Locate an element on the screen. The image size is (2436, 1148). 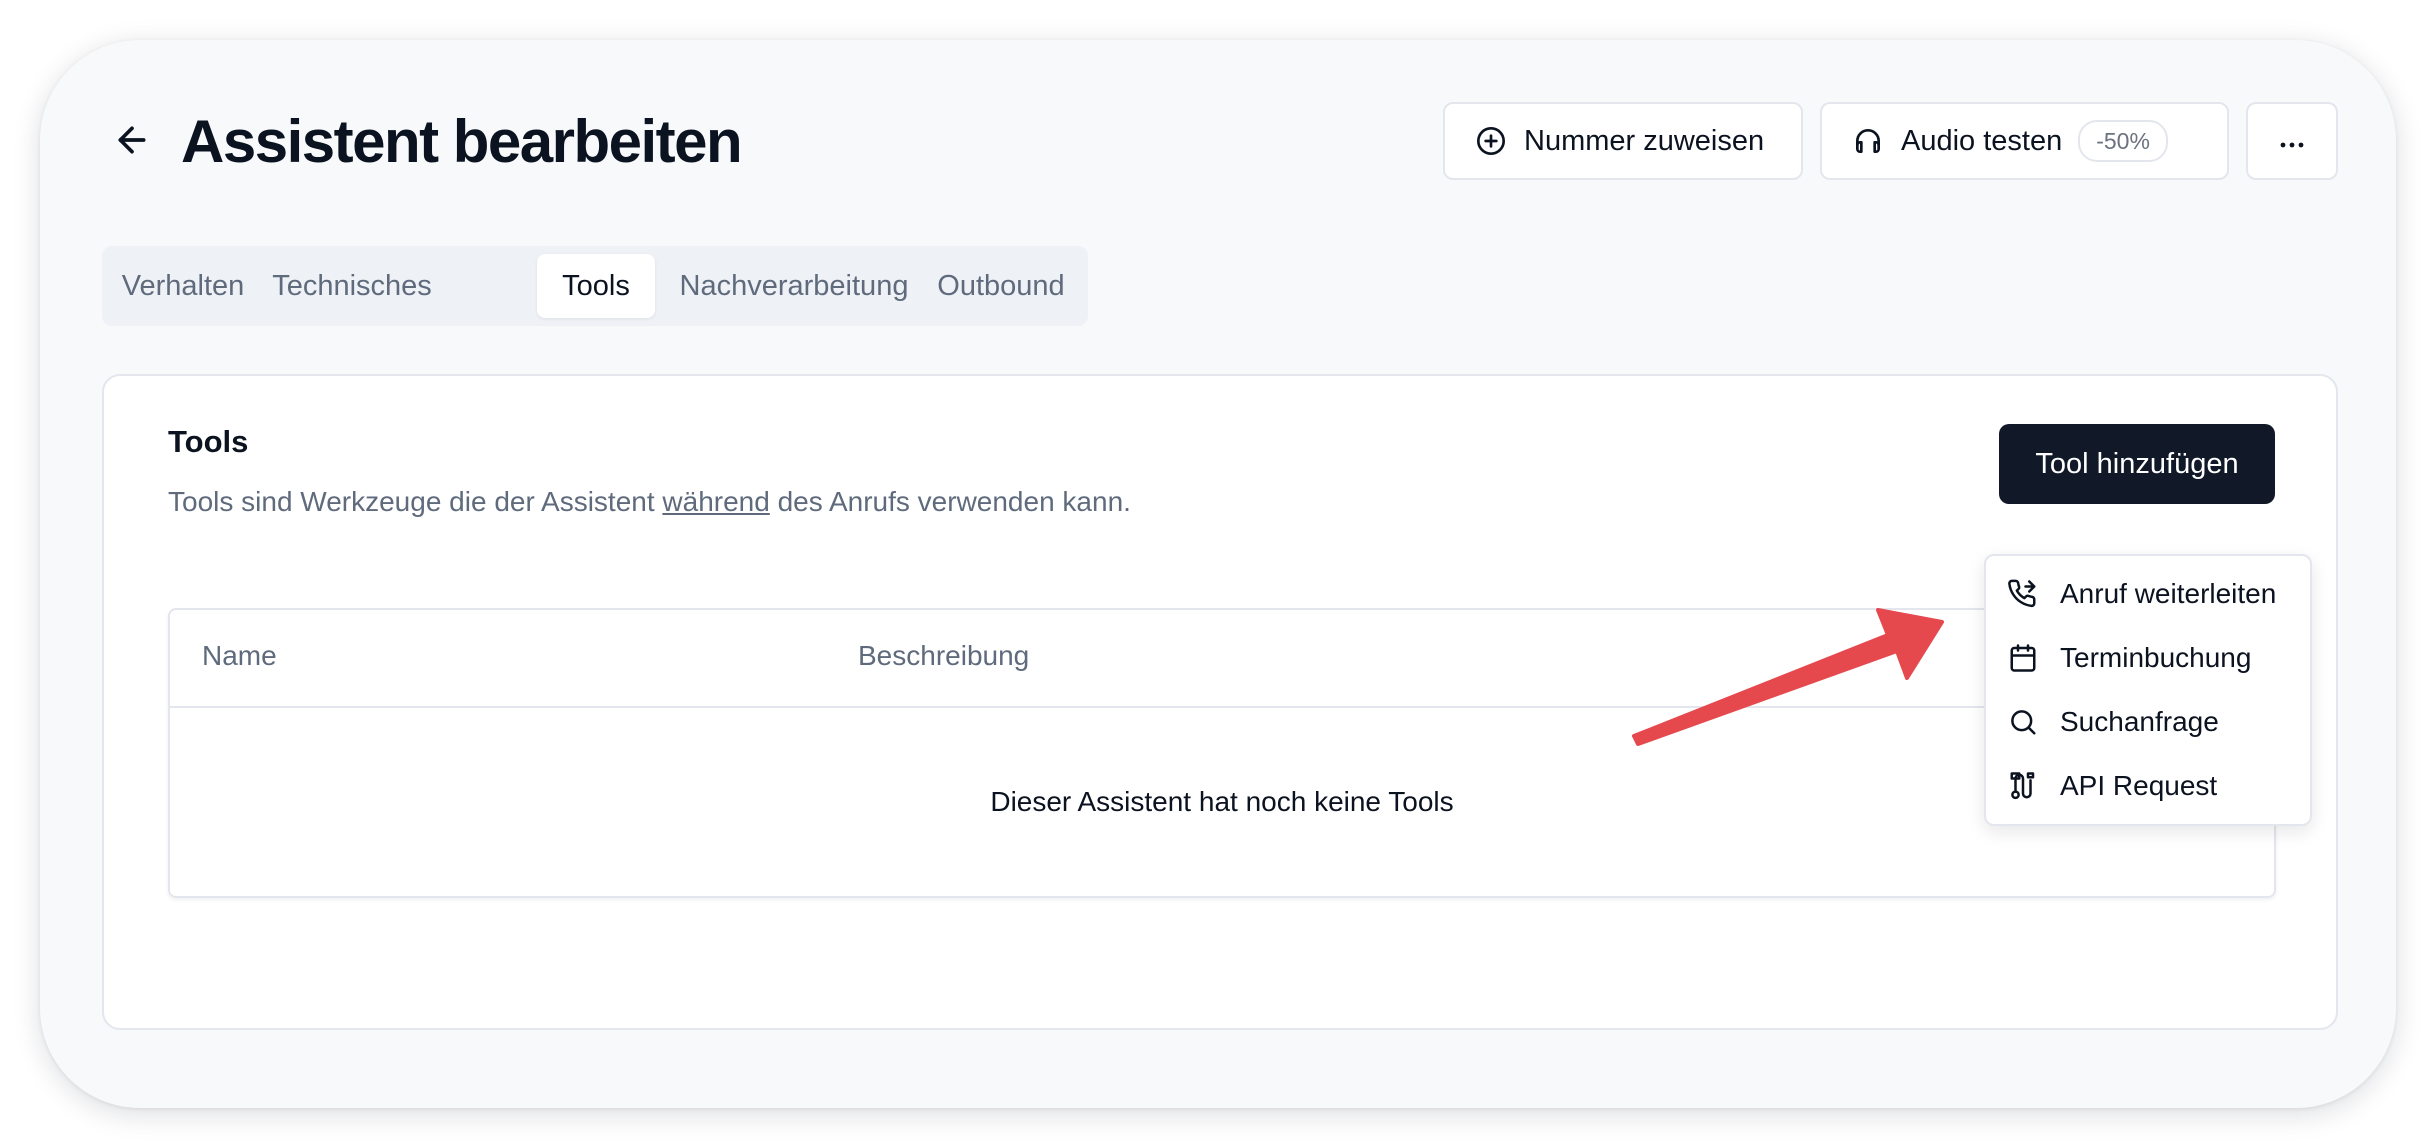
phone-forward-icon is located at coordinates (2023, 594).